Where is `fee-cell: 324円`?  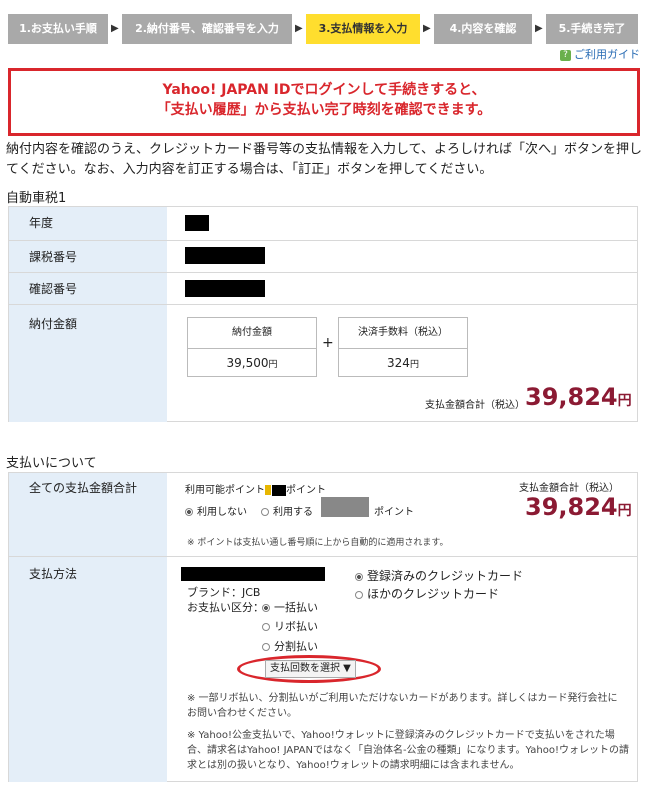 fee-cell: 324円 is located at coordinates (403, 363).